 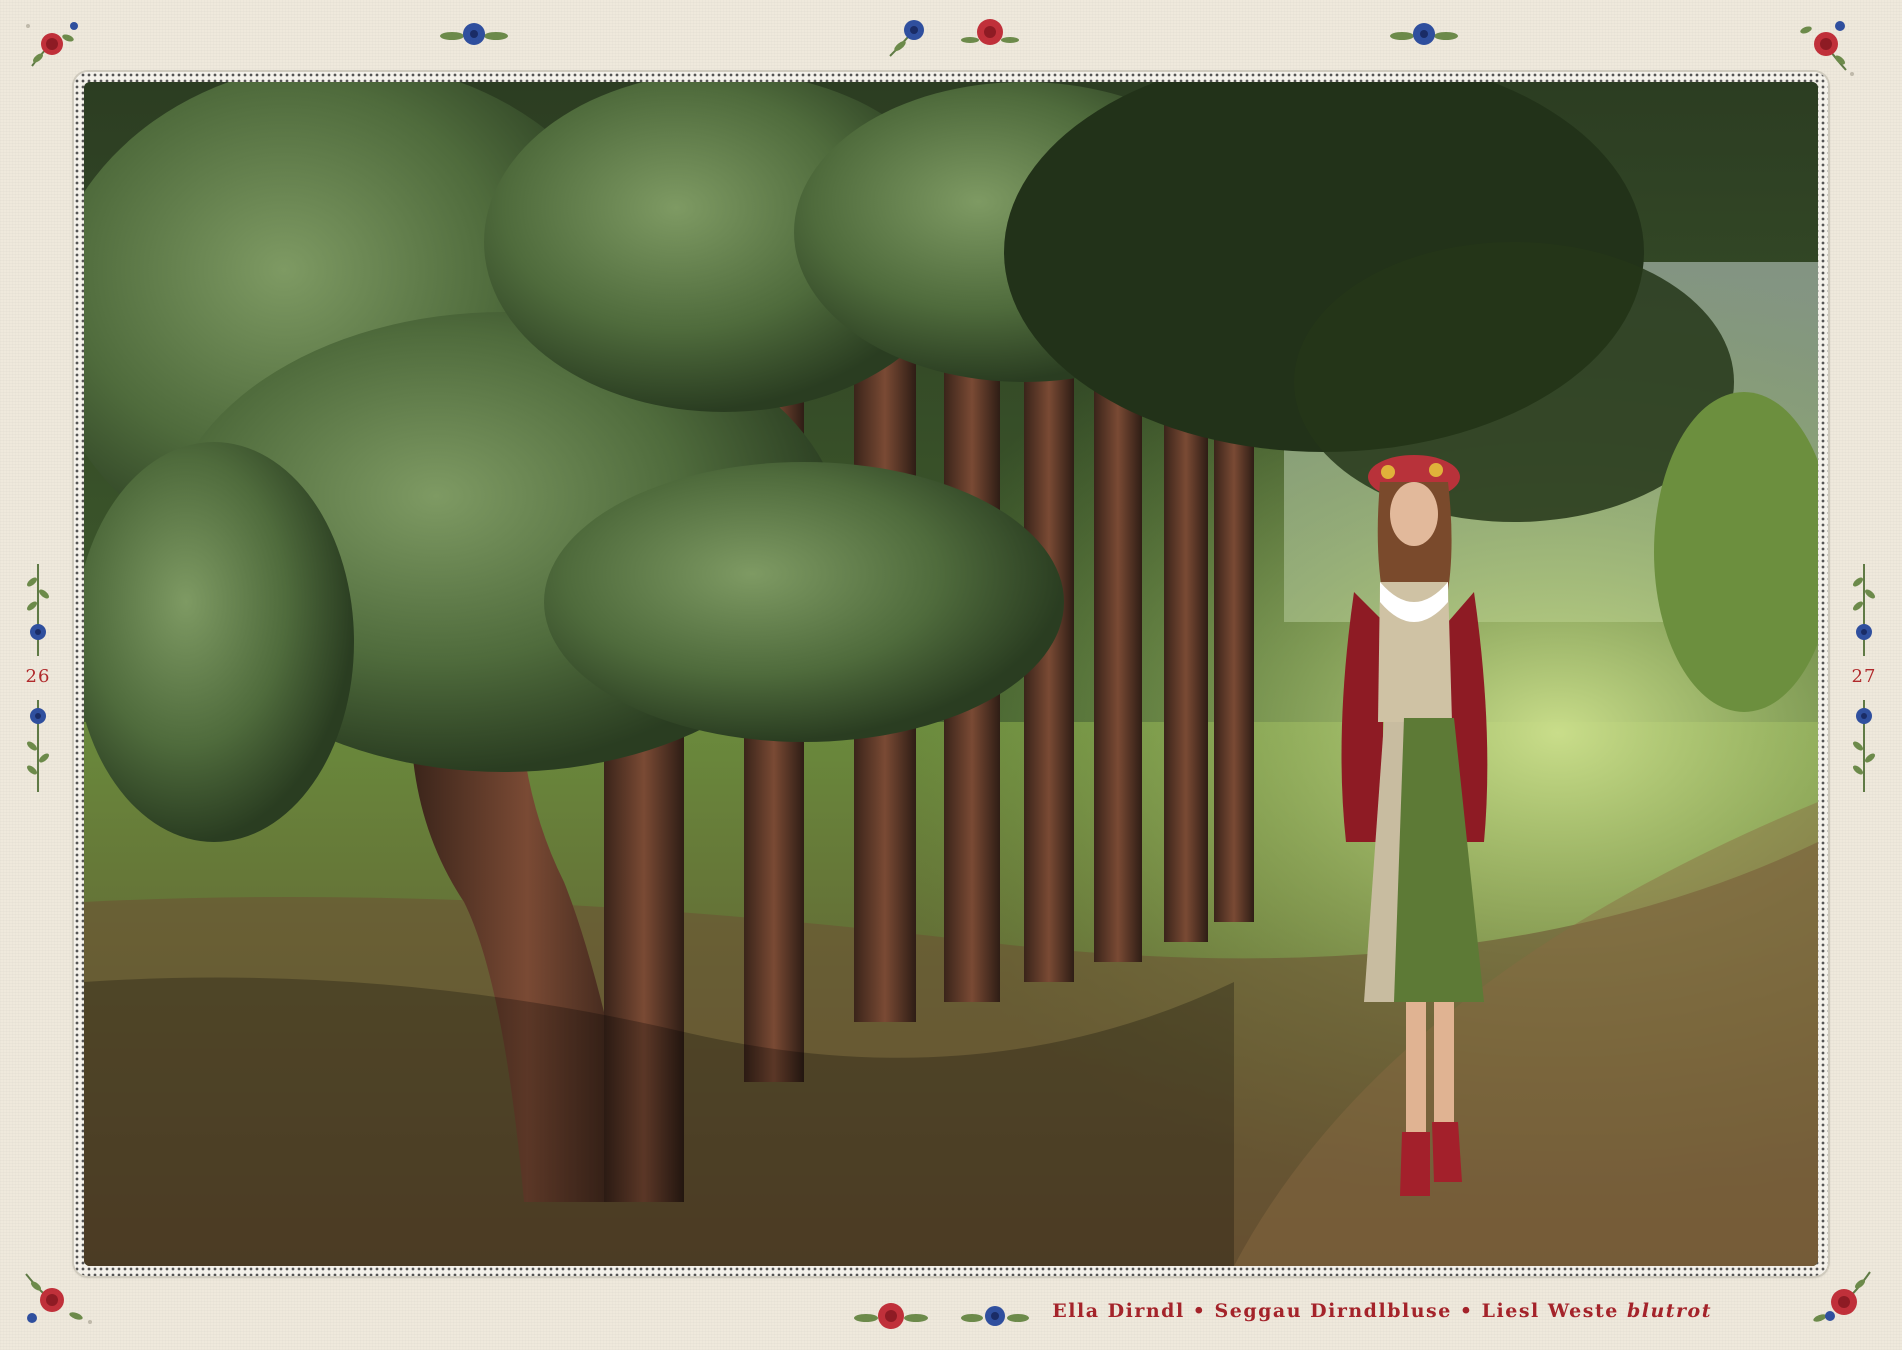 What do you see at coordinates (1118, 1311) in the screenshot?
I see `caption-item-1: Ella Dirndl` at bounding box center [1118, 1311].